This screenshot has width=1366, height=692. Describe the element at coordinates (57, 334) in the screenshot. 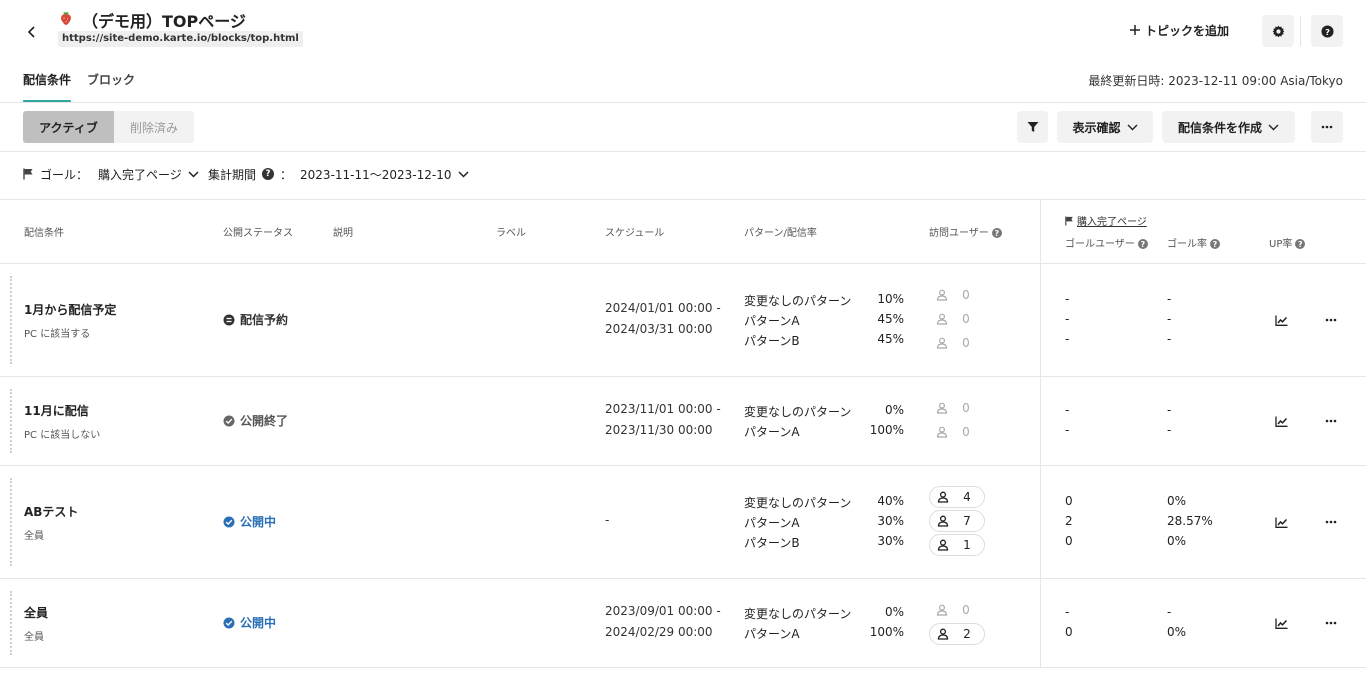

I see `condition-sub: PC に該当する` at that location.